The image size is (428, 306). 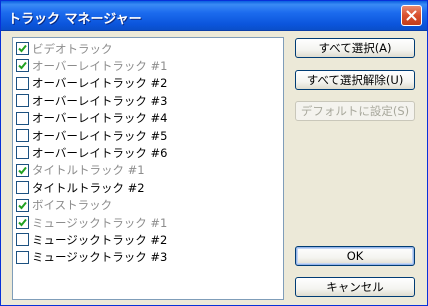 I want to click on track-list-item: タイトルトラック #1, so click(x=148, y=170).